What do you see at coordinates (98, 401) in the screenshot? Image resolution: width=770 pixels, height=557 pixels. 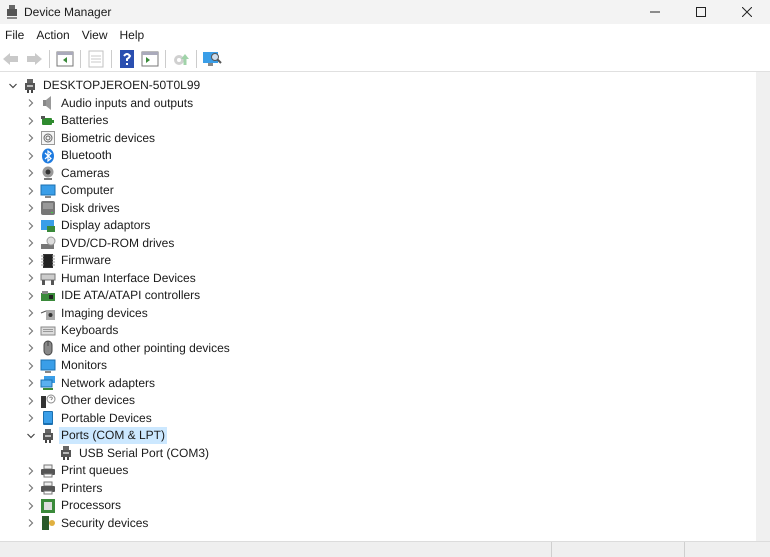 I see `device-tree-item: Other devices` at bounding box center [98, 401].